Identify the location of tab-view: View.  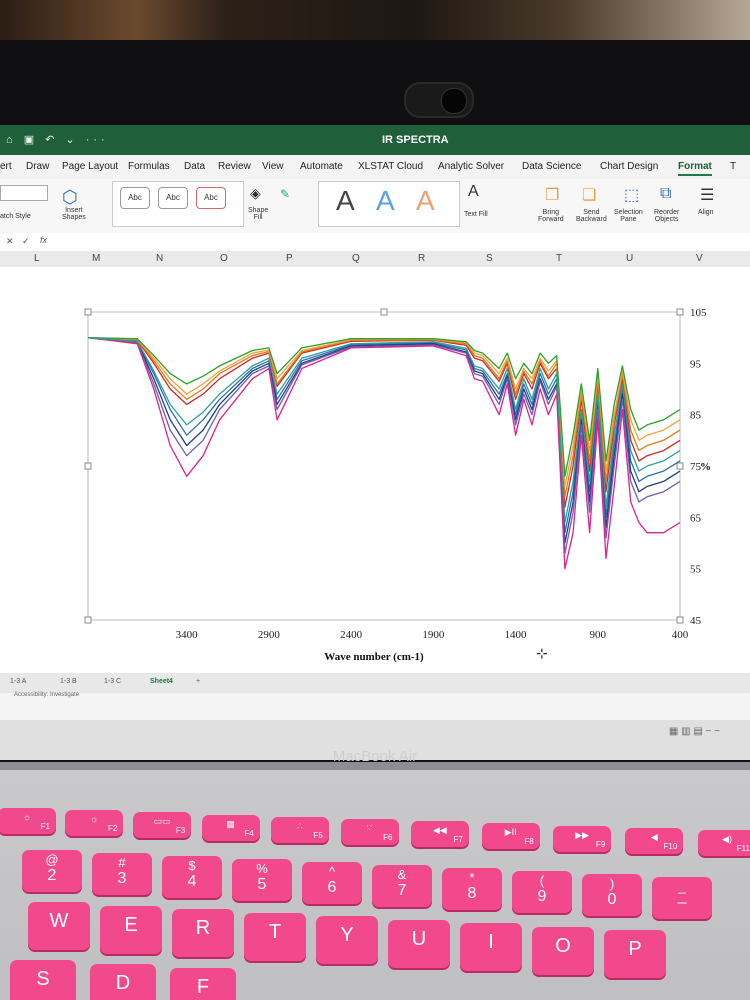
(273, 166).